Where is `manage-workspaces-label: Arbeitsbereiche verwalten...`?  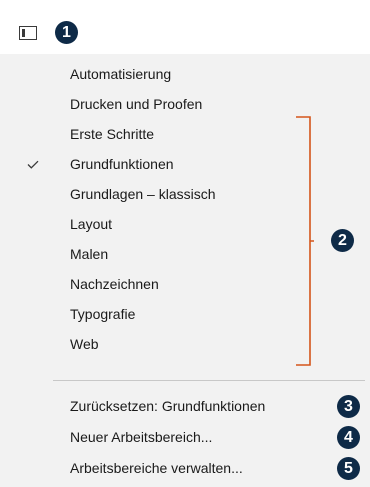
manage-workspaces-label: Arbeitsbereiche verwalten... is located at coordinates (156, 468).